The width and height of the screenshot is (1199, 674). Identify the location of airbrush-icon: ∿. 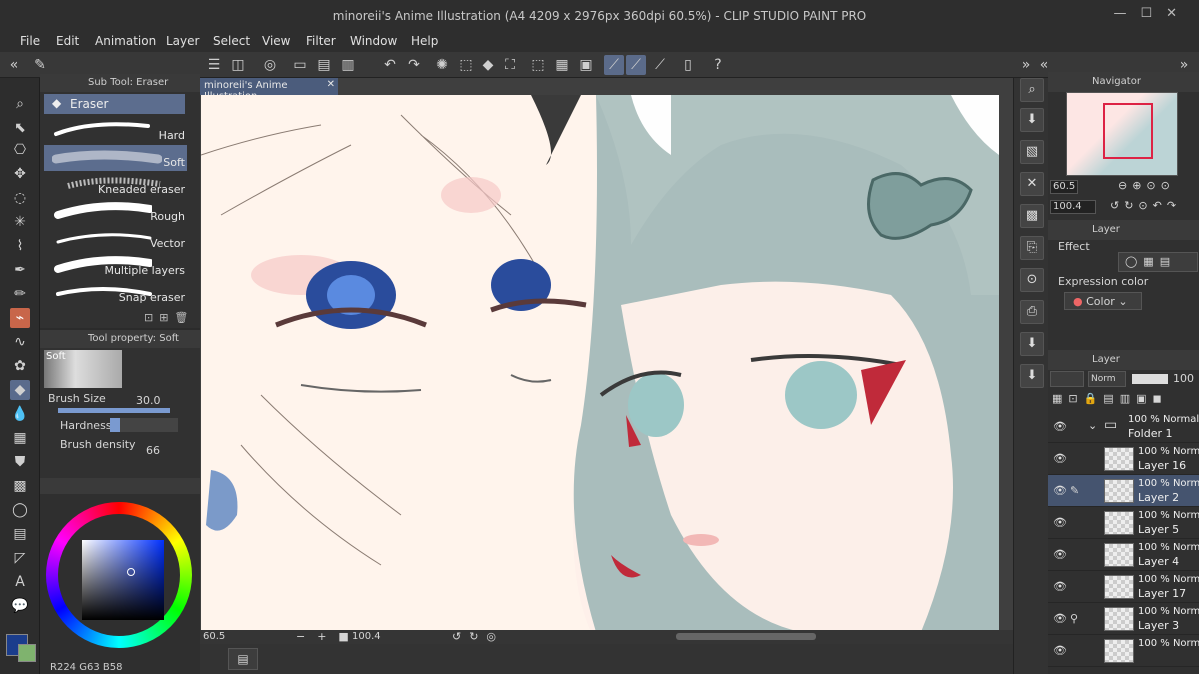
(20, 342).